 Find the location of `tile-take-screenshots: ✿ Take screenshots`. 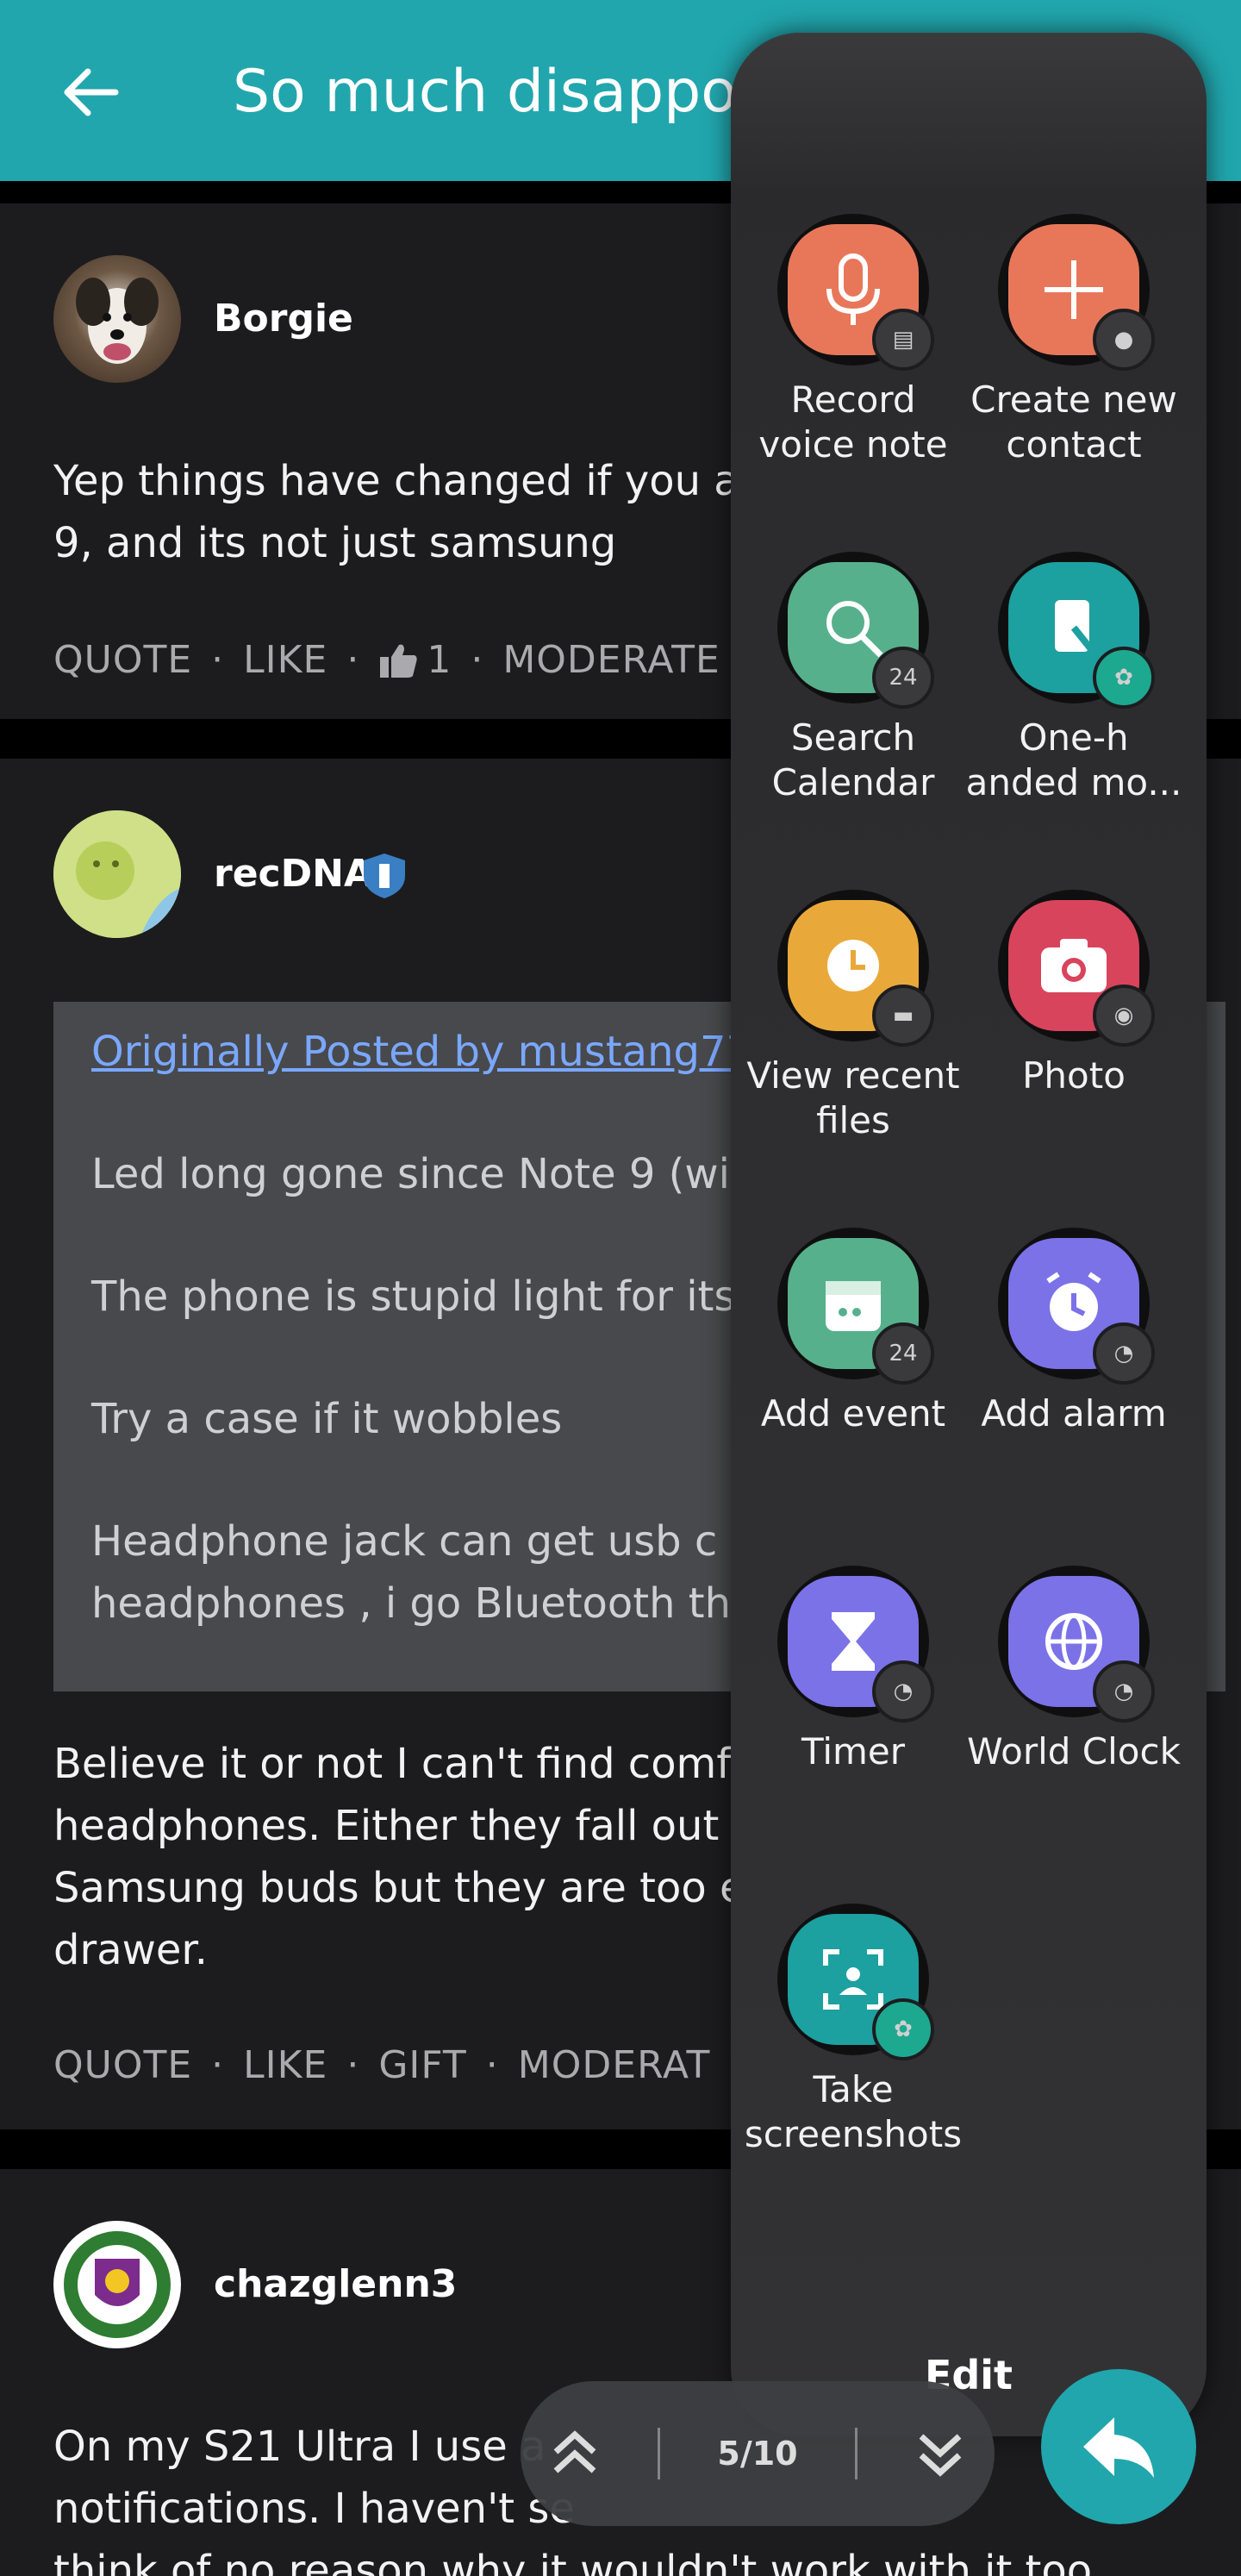

tile-take-screenshots: ✿ Take screenshots is located at coordinates (853, 2030).